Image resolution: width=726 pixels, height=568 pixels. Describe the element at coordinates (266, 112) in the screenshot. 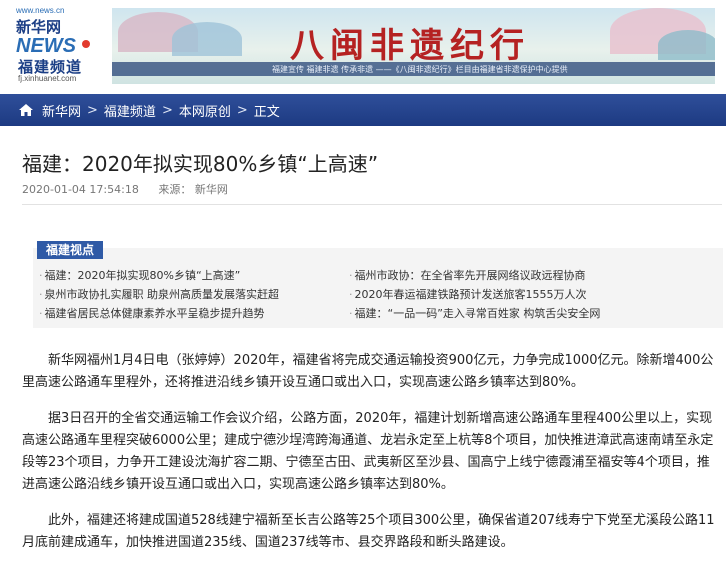

I see `breadcrumb-current: 正文` at that location.